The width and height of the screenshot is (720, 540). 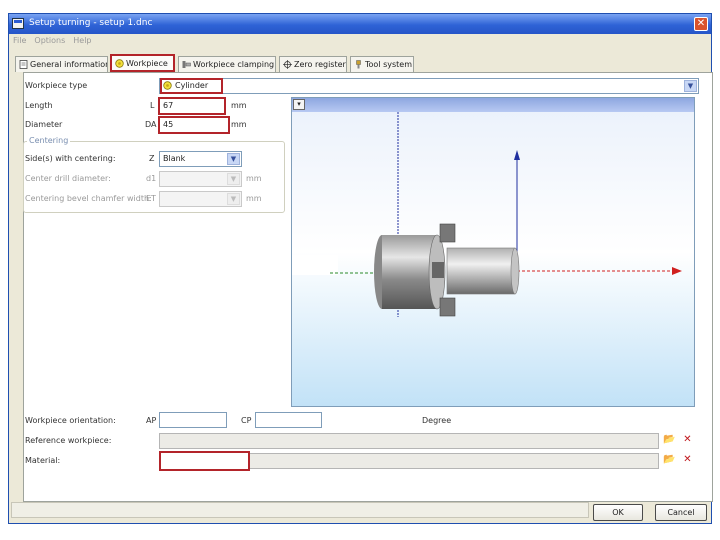 What do you see at coordinates (360, 24) in the screenshot?
I see `title-bar: Setup turning - setup 1.dnc ✕` at bounding box center [360, 24].